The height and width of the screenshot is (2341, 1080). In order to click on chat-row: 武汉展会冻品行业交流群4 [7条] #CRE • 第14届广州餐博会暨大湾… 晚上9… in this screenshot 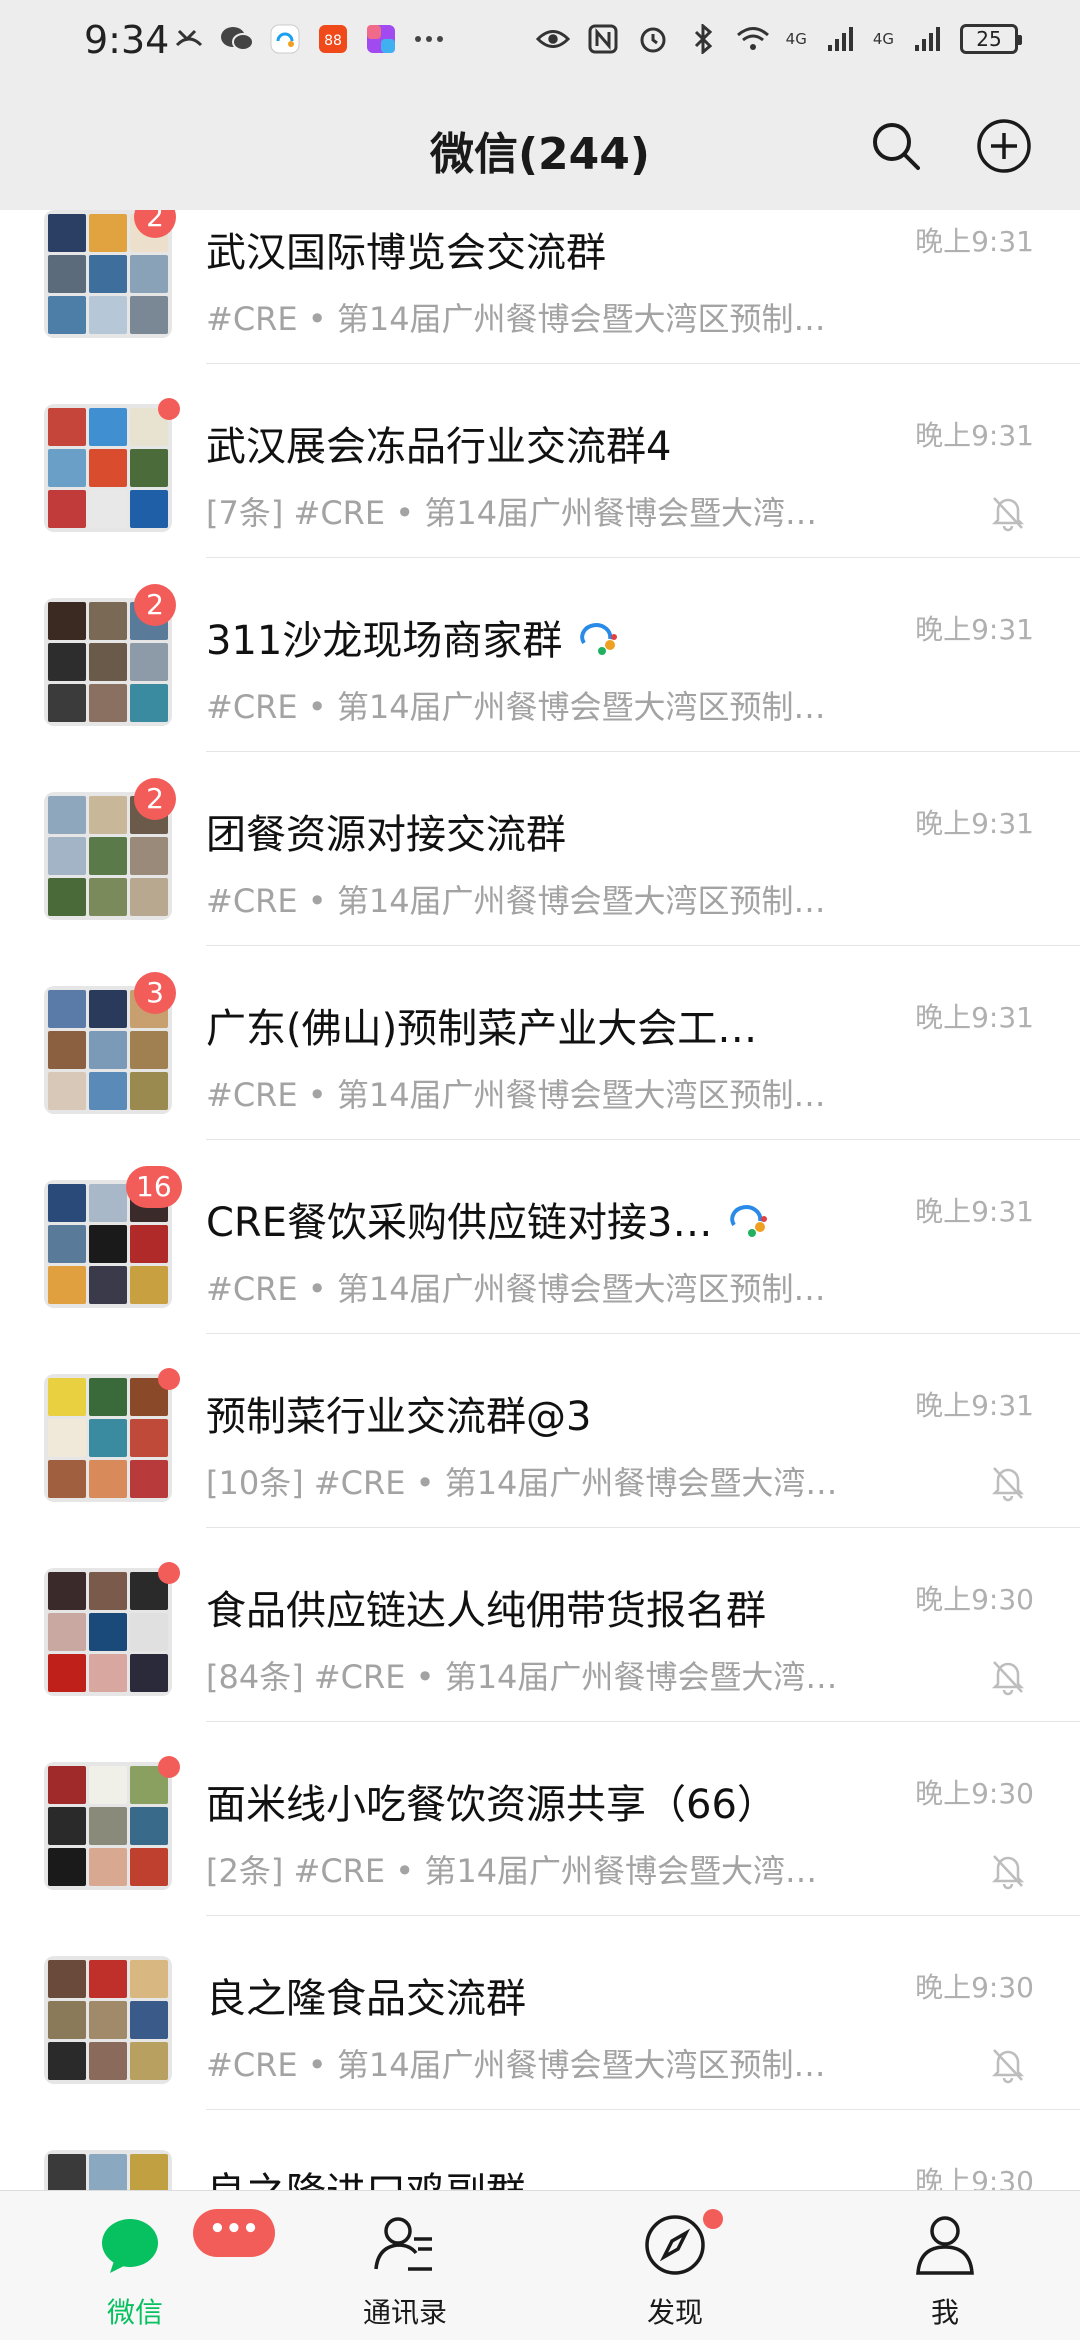, I will do `click(540, 461)`.